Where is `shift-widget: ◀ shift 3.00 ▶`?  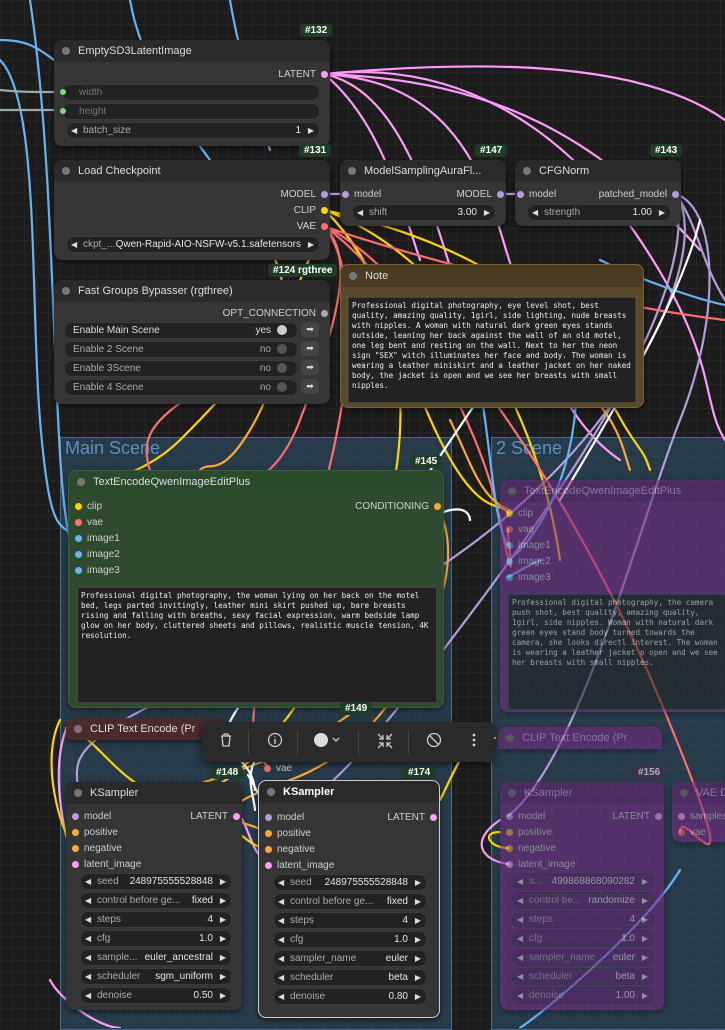 shift-widget: ◀ shift 3.00 ▶ is located at coordinates (424, 212).